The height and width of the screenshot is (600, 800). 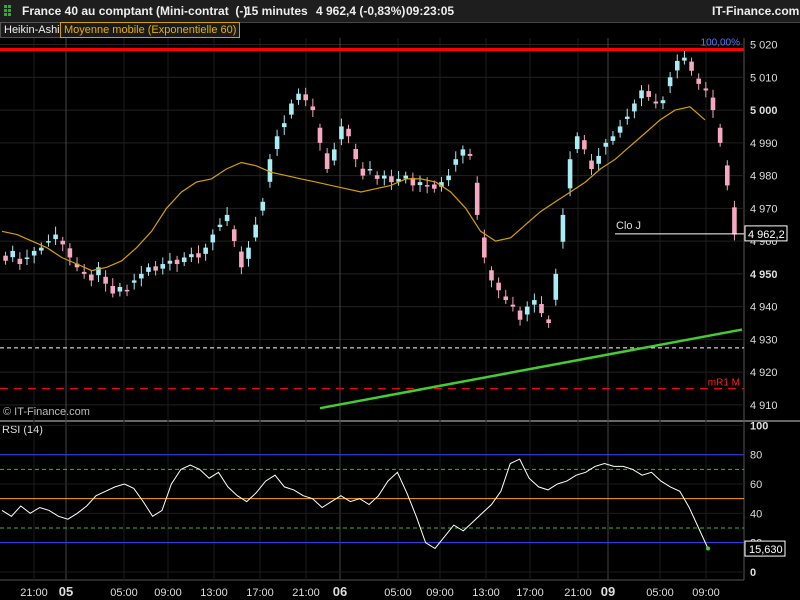 What do you see at coordinates (66, 591) in the screenshot?
I see `time-tick-label: 05` at bounding box center [66, 591].